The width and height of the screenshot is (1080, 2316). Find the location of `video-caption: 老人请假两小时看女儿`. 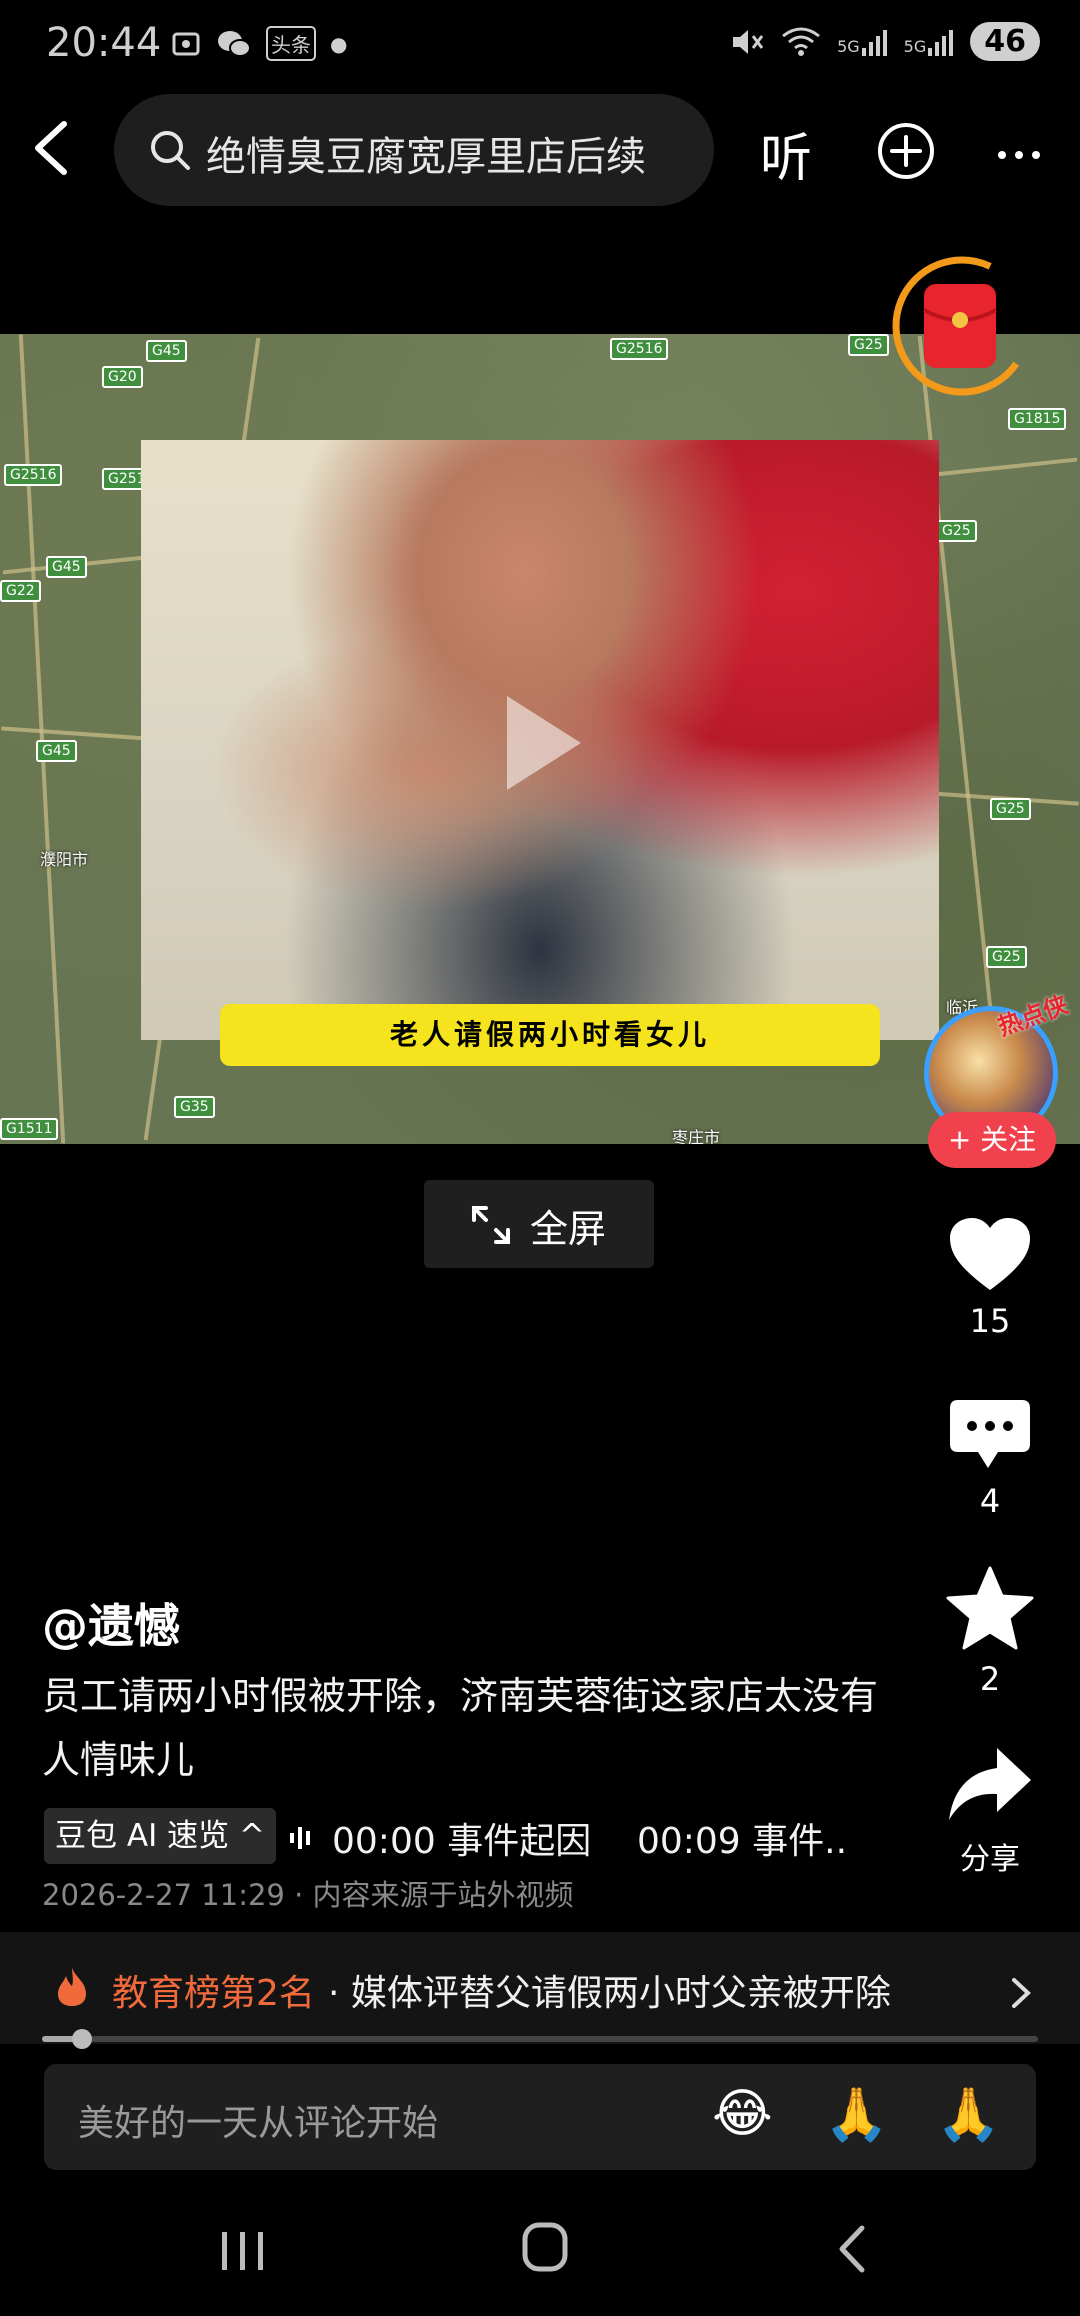

video-caption: 老人请假两小时看女儿 is located at coordinates (550, 1035).